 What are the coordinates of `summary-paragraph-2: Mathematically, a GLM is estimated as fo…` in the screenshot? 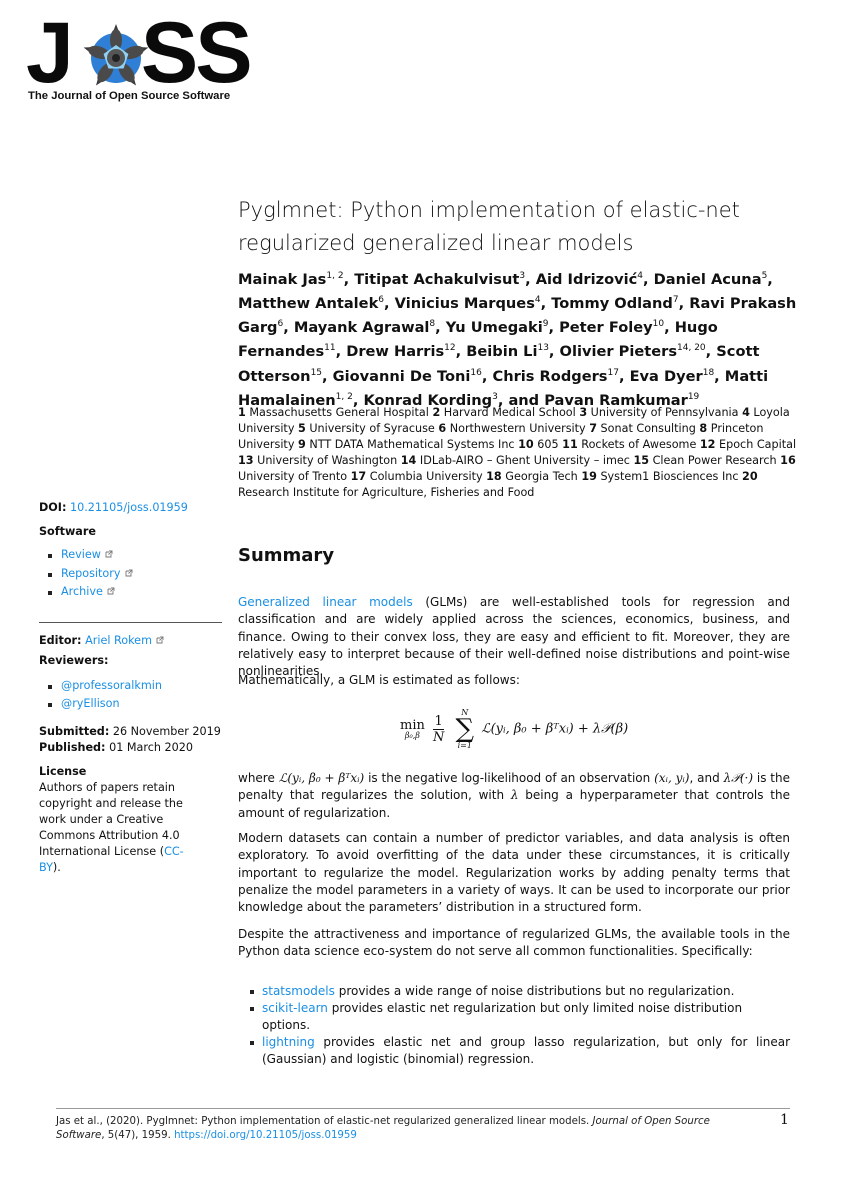 It's located at (514, 680).